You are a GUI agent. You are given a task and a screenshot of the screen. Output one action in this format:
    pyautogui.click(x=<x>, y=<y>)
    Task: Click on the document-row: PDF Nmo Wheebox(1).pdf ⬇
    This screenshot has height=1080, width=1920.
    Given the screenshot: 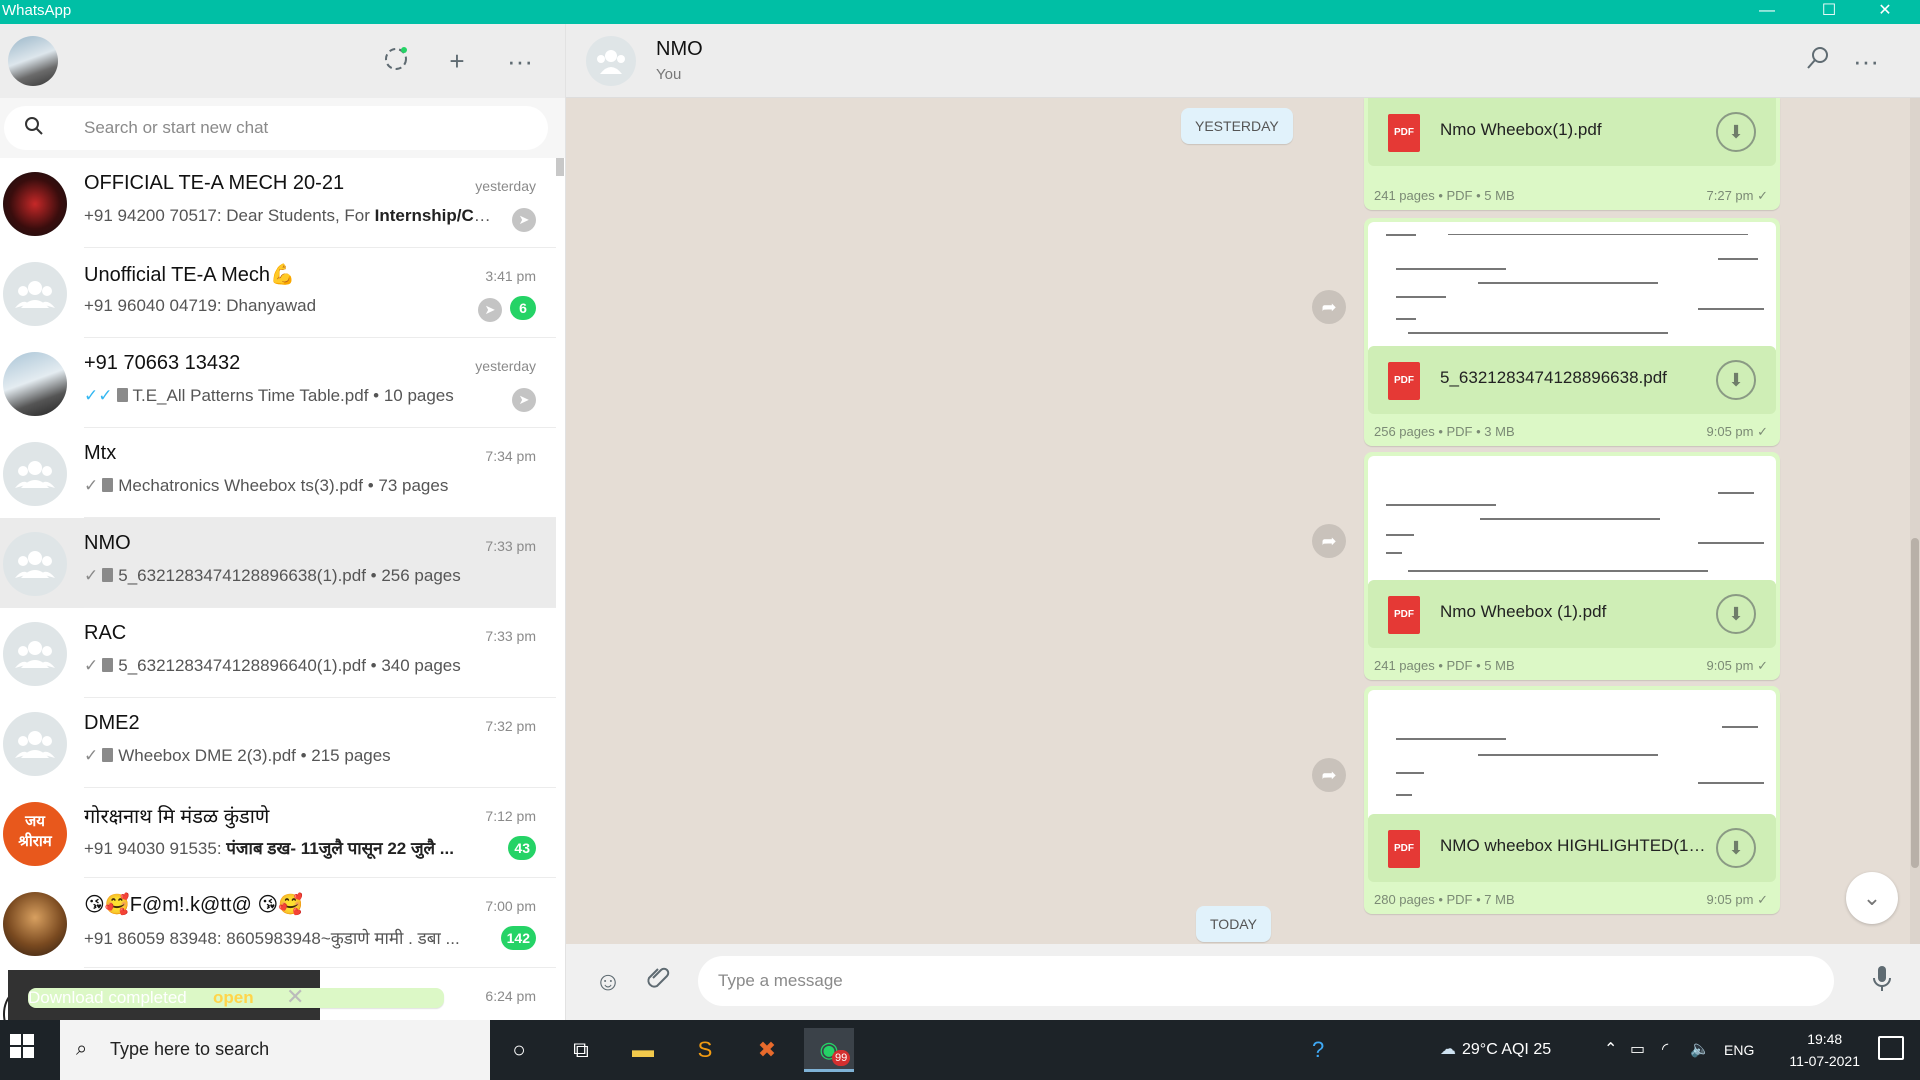 What is the action you would take?
    pyautogui.click(x=1572, y=132)
    